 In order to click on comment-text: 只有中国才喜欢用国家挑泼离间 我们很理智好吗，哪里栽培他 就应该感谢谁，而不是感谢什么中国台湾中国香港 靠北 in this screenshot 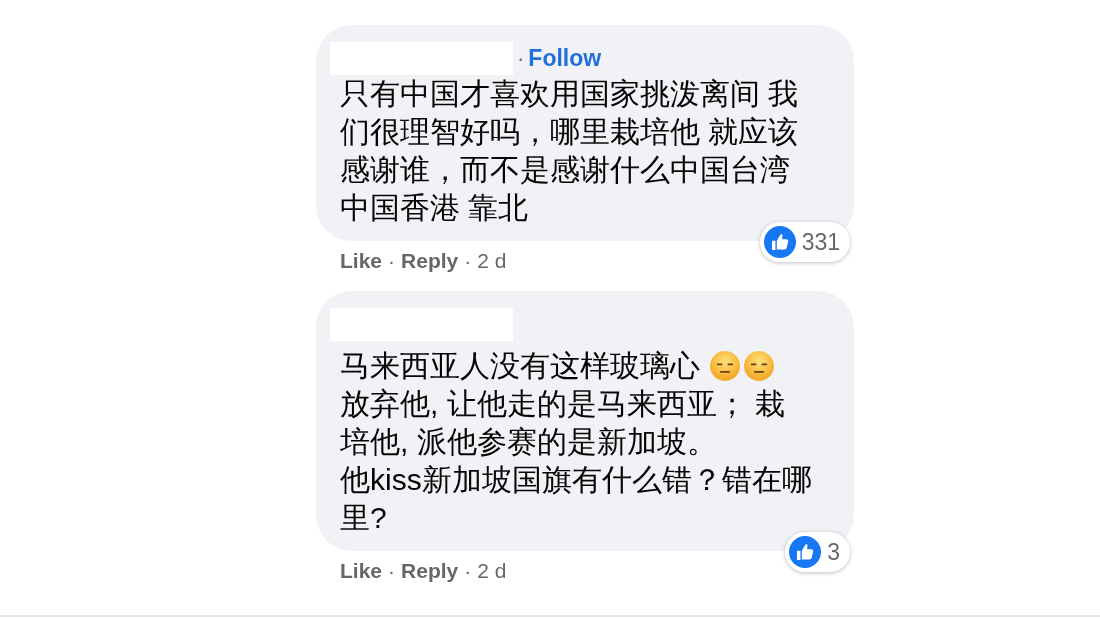, I will do `click(569, 150)`.